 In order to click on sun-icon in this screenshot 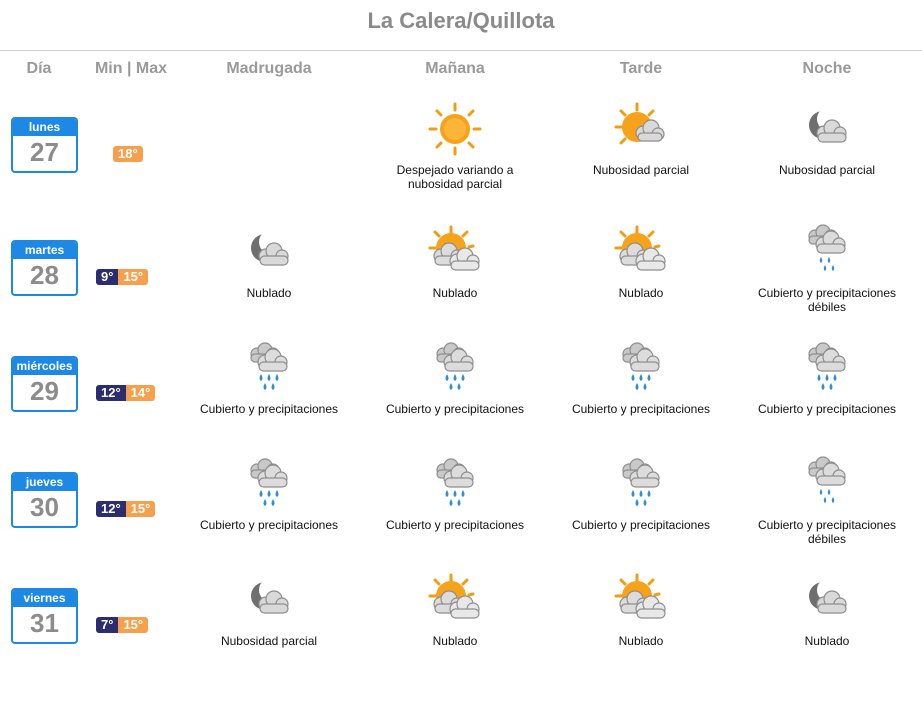, I will do `click(455, 129)`.